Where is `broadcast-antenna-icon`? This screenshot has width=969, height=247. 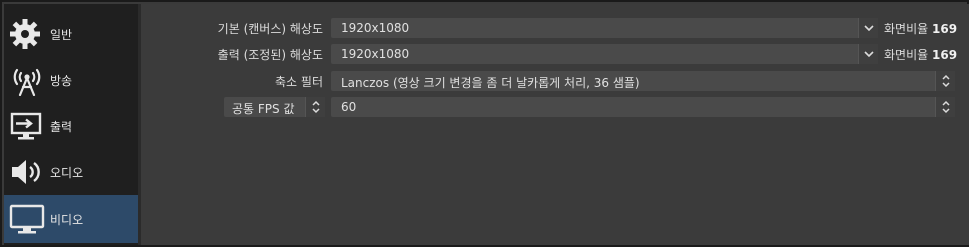
broadcast-antenna-icon is located at coordinates (27, 80).